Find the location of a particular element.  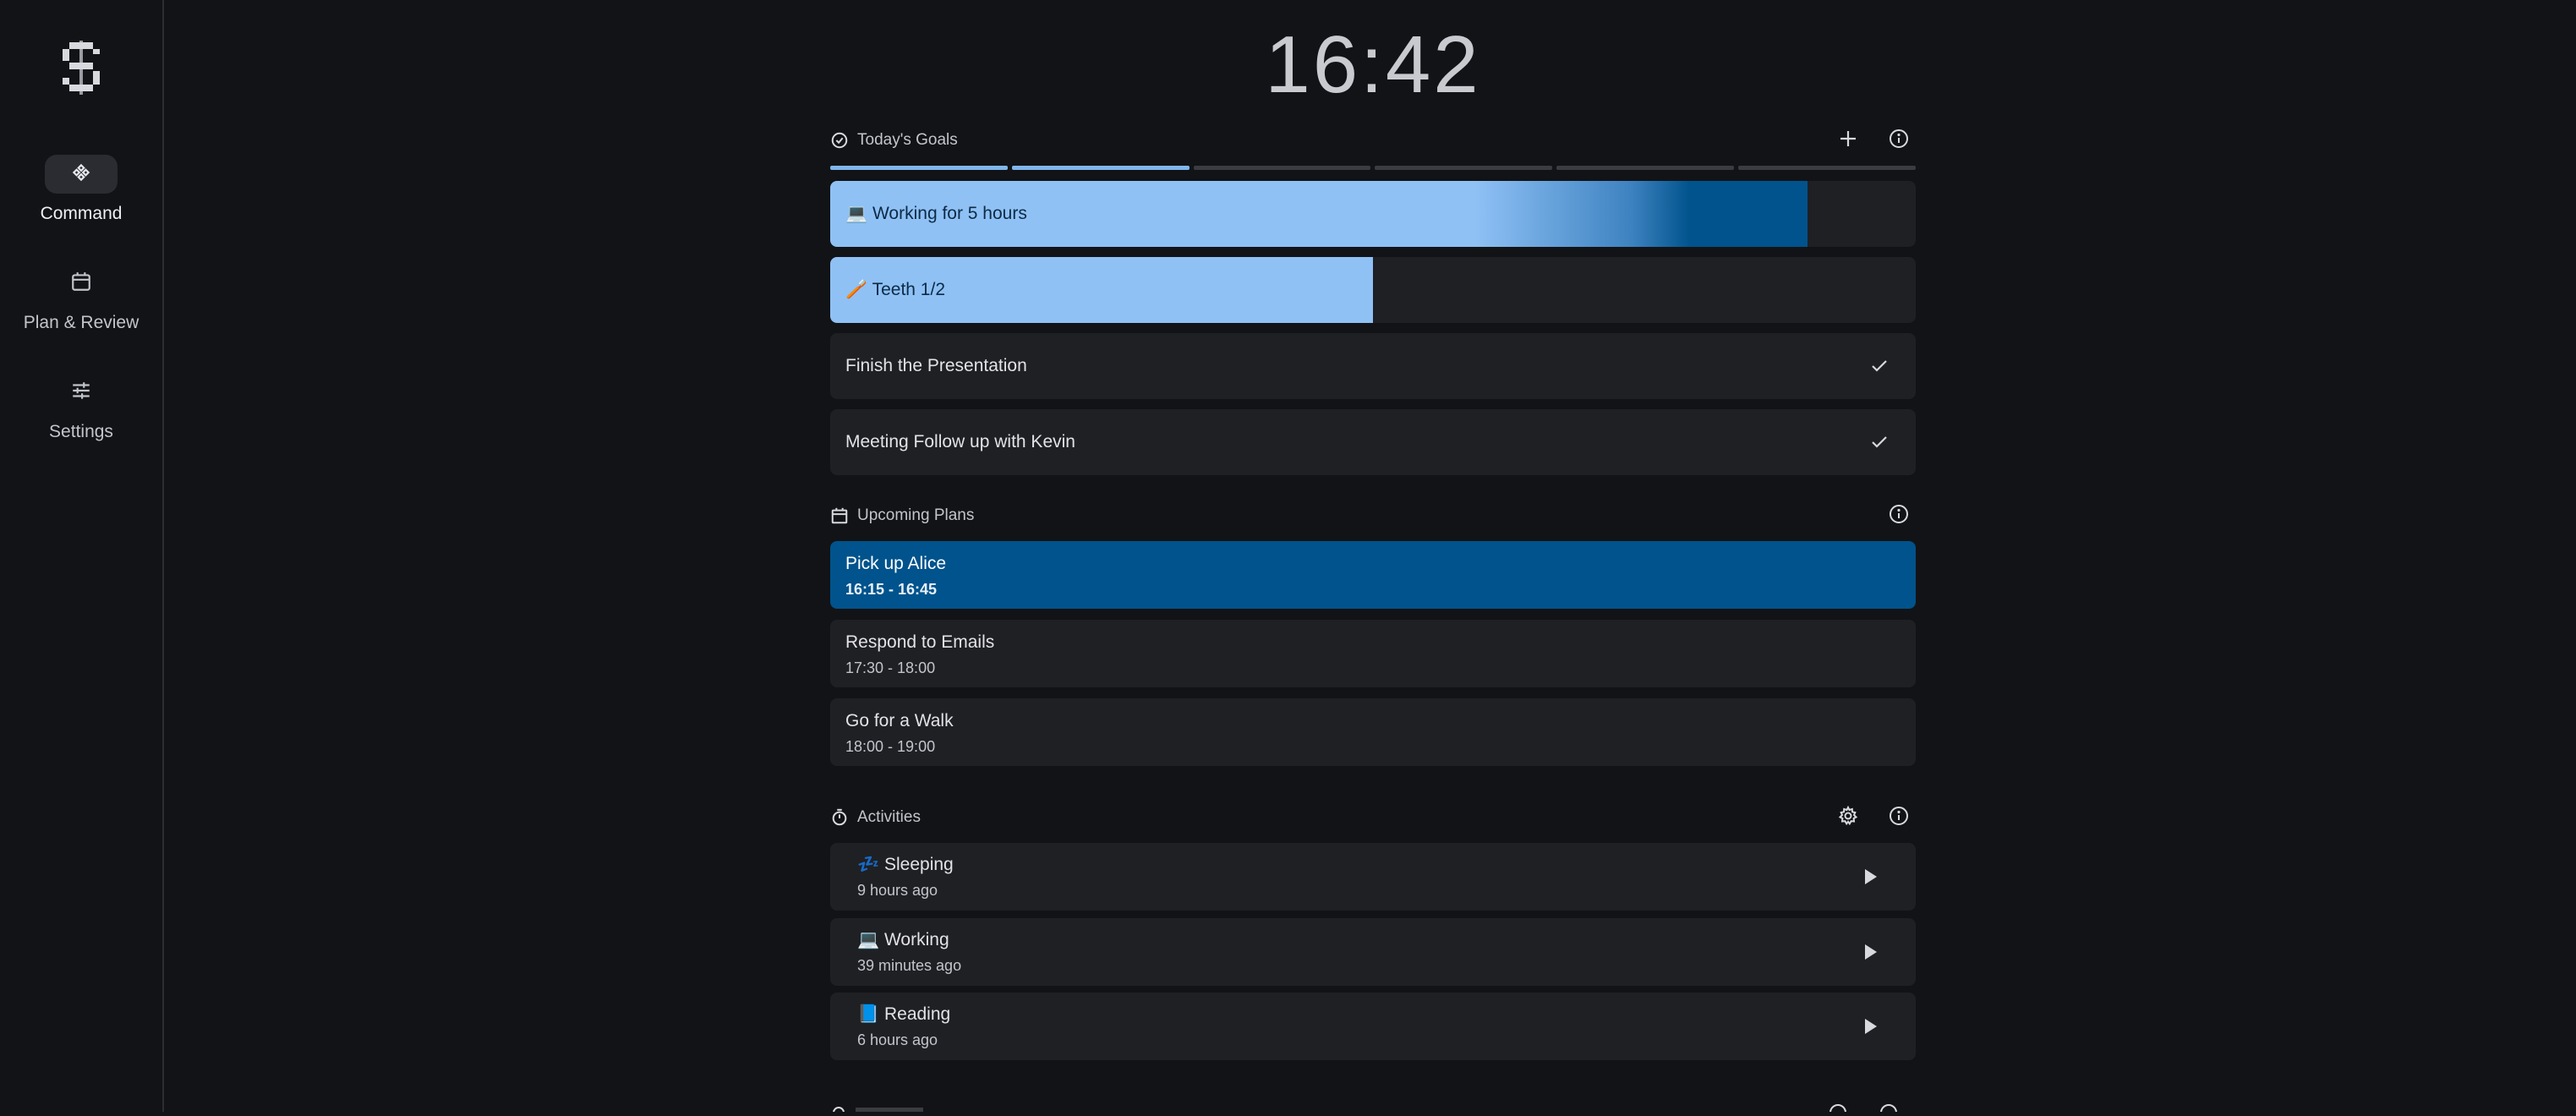

nav-item-command: Command is located at coordinates (81, 189).